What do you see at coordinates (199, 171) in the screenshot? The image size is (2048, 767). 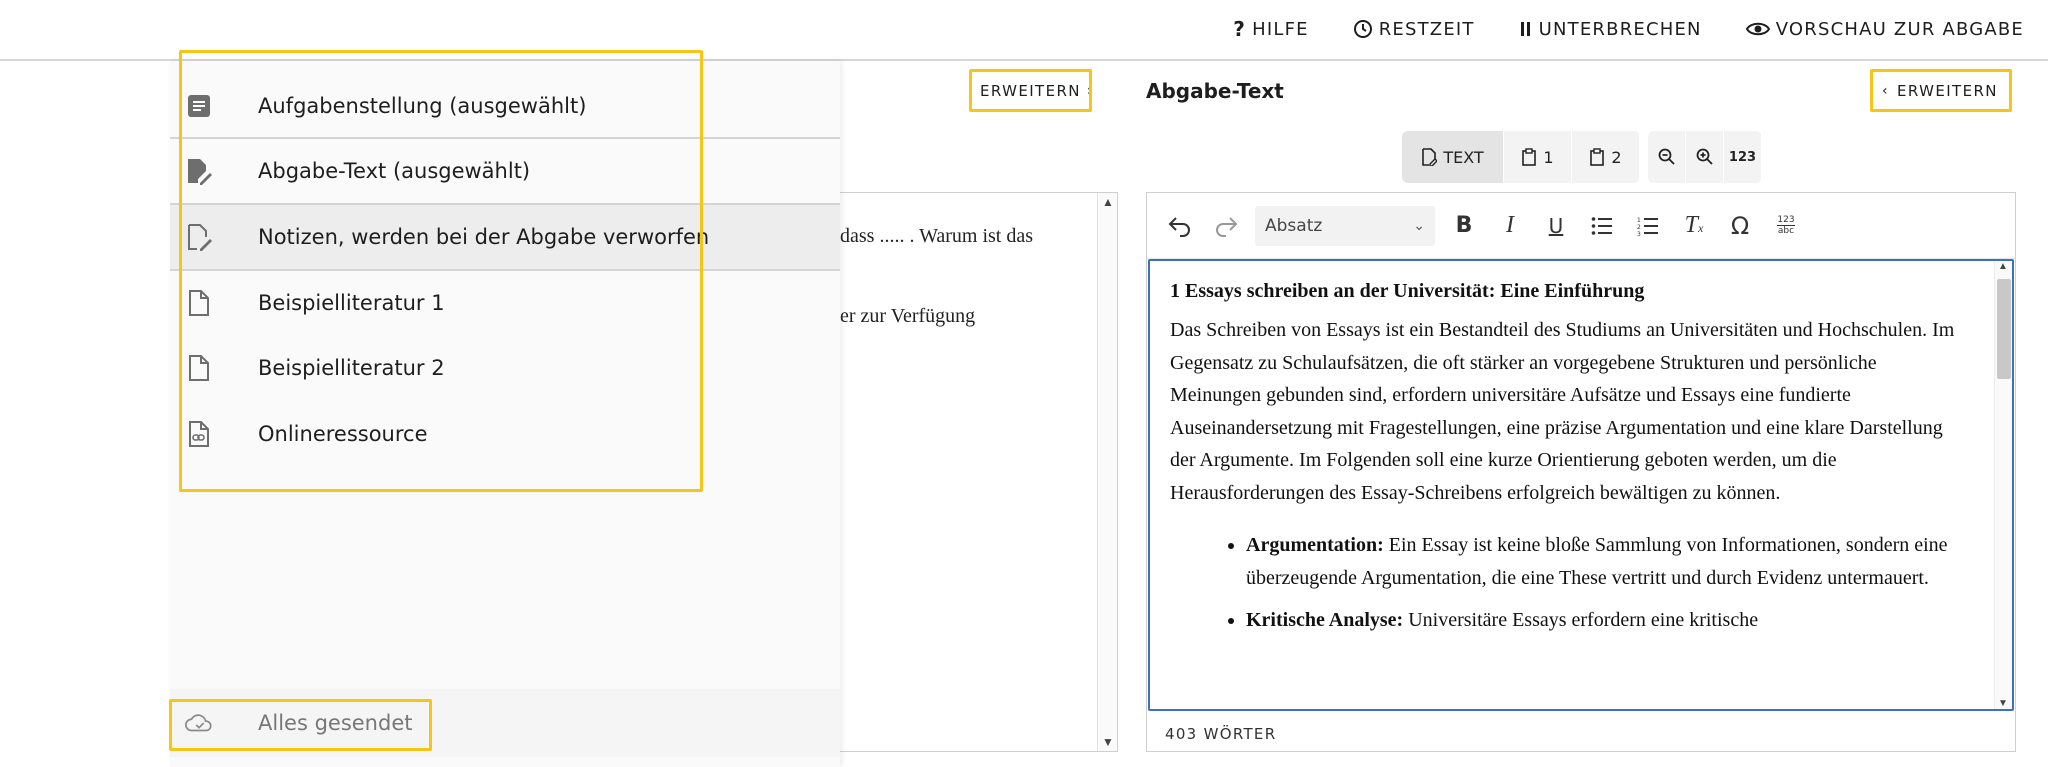 I see `document-edit-filled-icon` at bounding box center [199, 171].